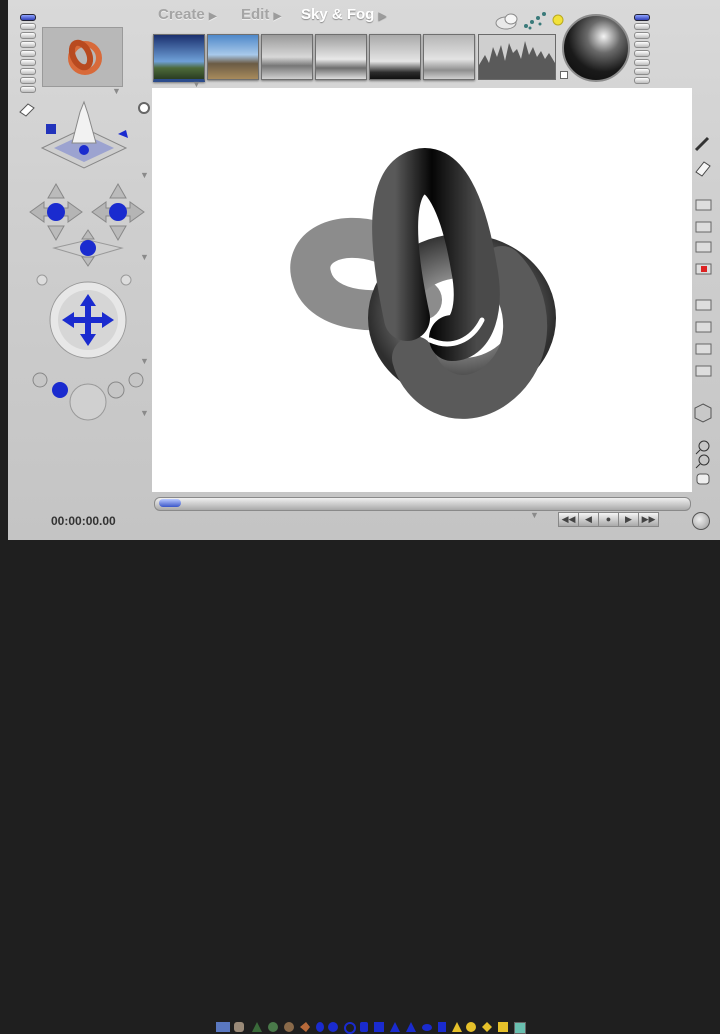 The height and width of the screenshot is (1034, 720). What do you see at coordinates (506, 21) in the screenshot?
I see `cloud-icon` at bounding box center [506, 21].